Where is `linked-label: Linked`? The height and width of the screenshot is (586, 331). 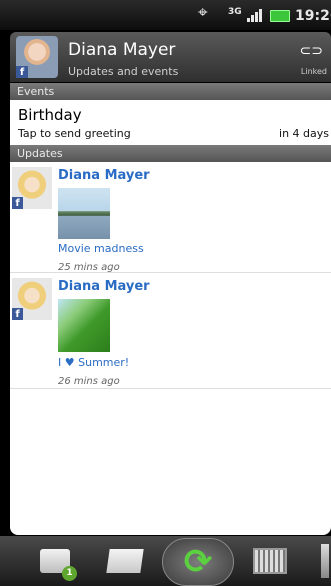 linked-label: Linked is located at coordinates (313, 71).